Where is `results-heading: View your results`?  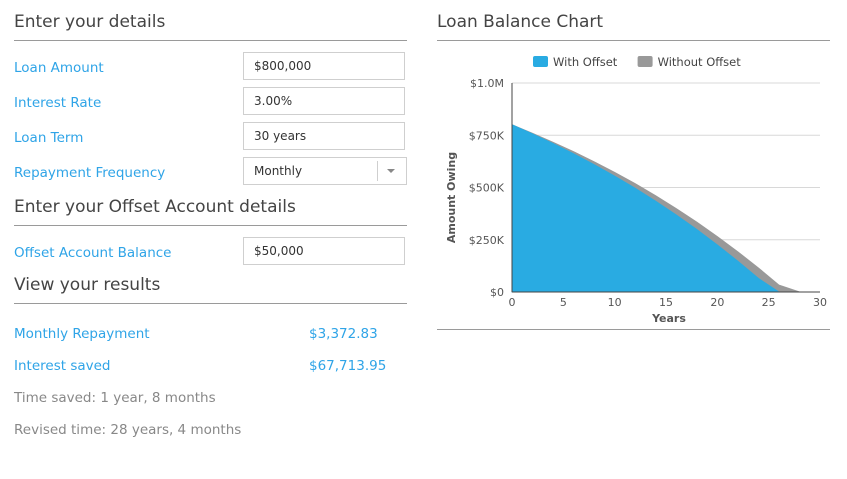
results-heading: View your results is located at coordinates (210, 287).